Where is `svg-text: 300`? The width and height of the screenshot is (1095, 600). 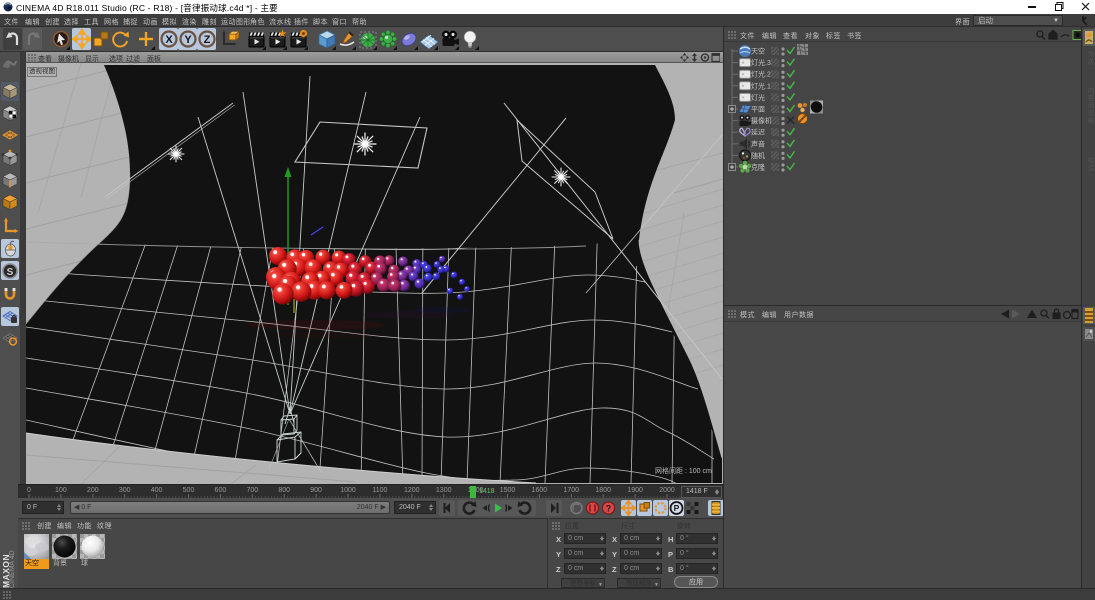
svg-text: 300 is located at coordinates (125, 490).